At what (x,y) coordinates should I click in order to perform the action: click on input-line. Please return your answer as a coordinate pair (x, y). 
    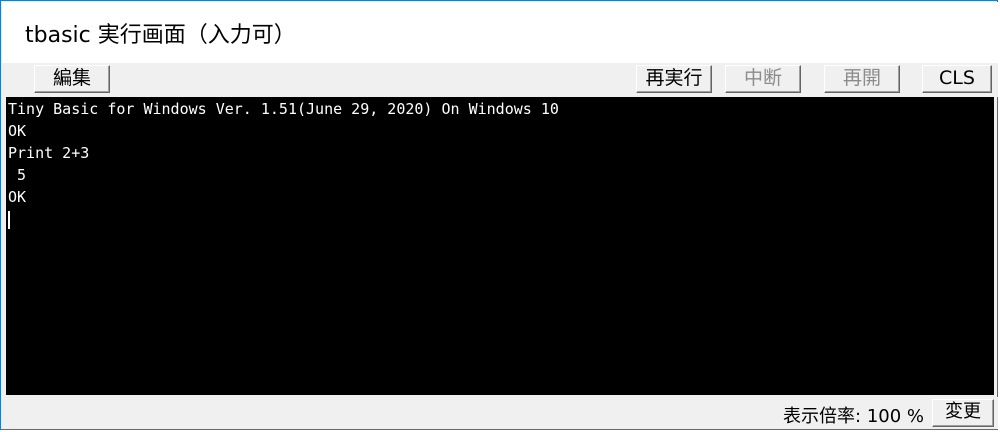
    Looking at the image, I should click on (501, 219).